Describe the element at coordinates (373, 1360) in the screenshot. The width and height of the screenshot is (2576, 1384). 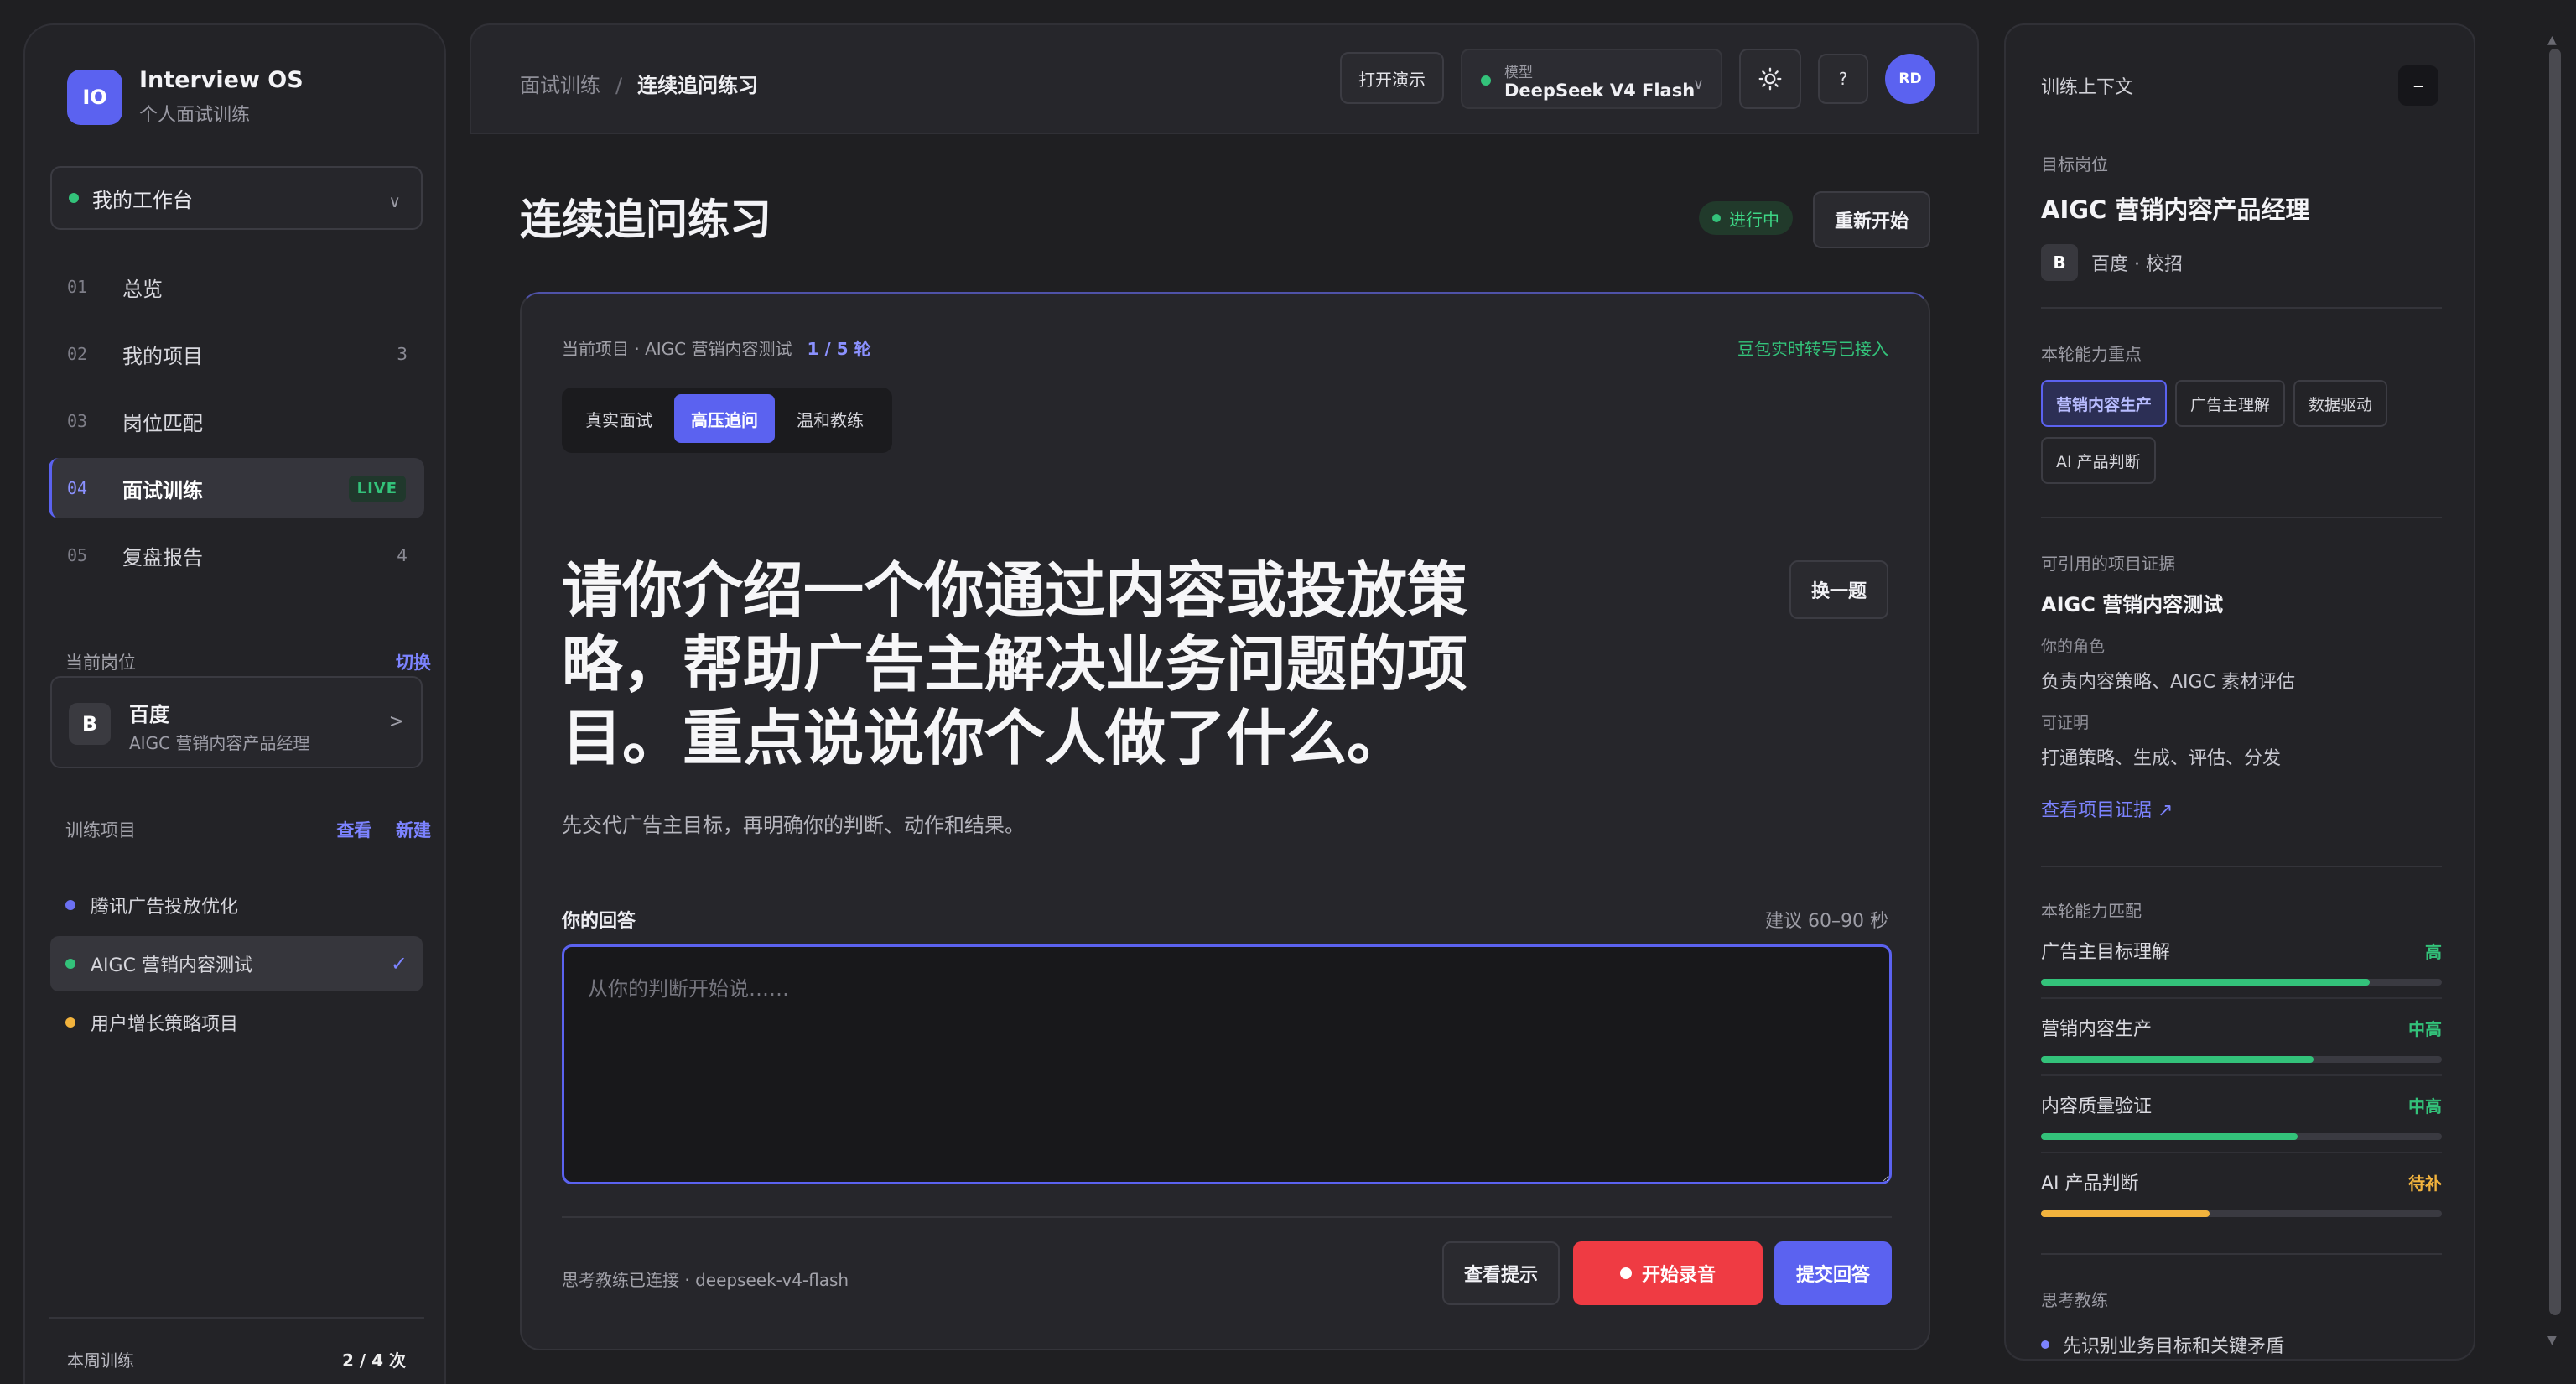
I see `weekly-value: 2 / 4 次` at that location.